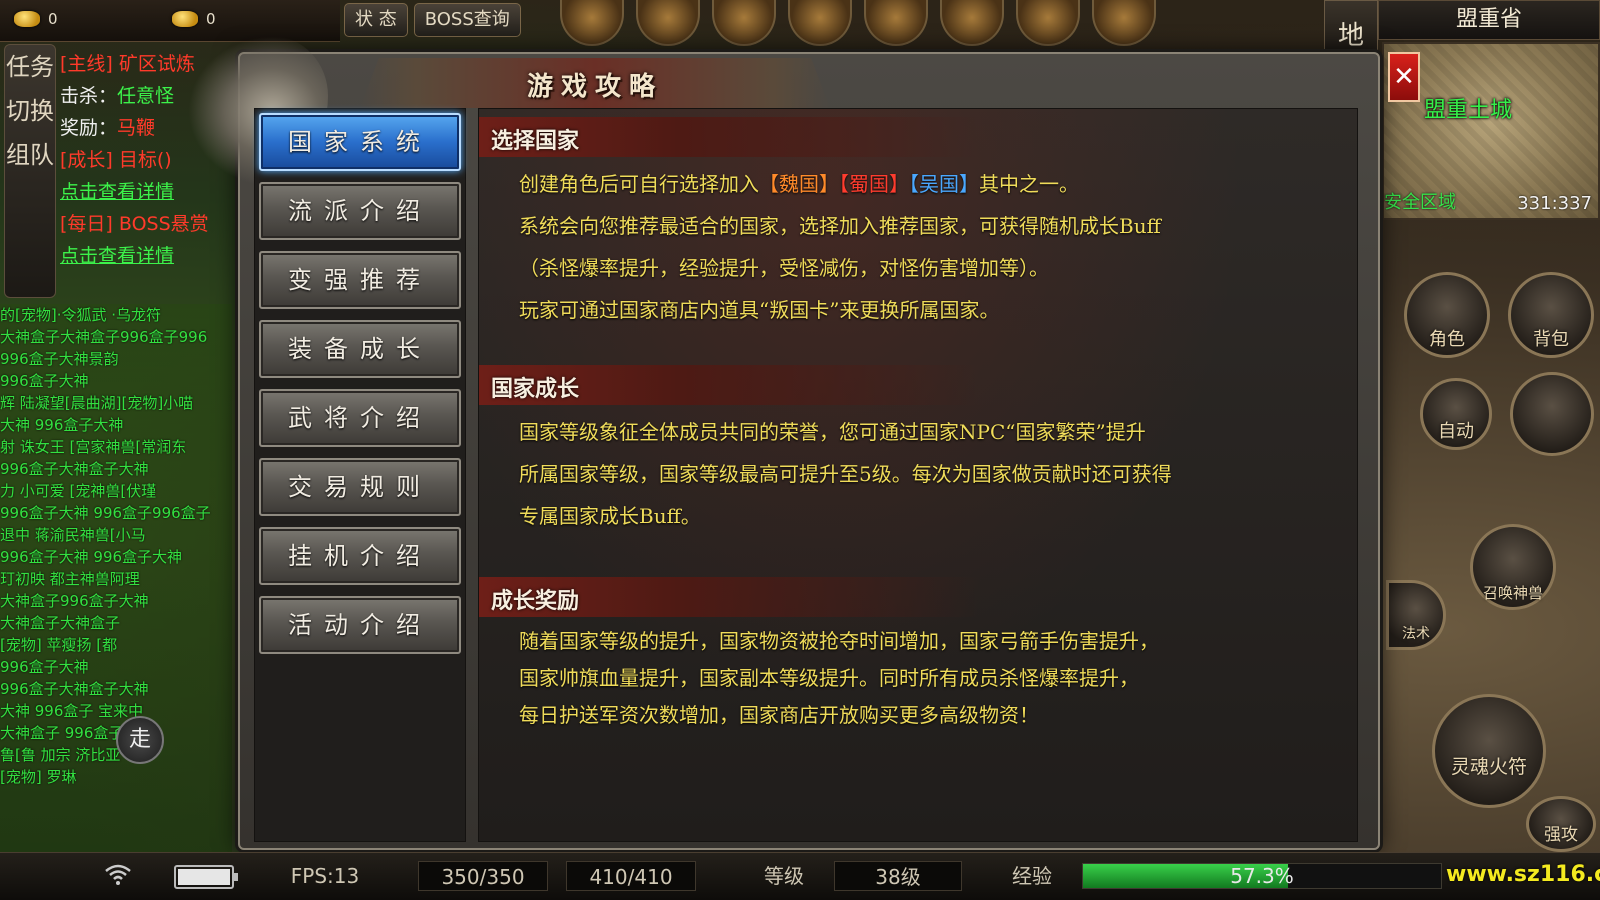  Describe the element at coordinates (898, 876) in the screenshot. I see `level-value: 38级` at that location.